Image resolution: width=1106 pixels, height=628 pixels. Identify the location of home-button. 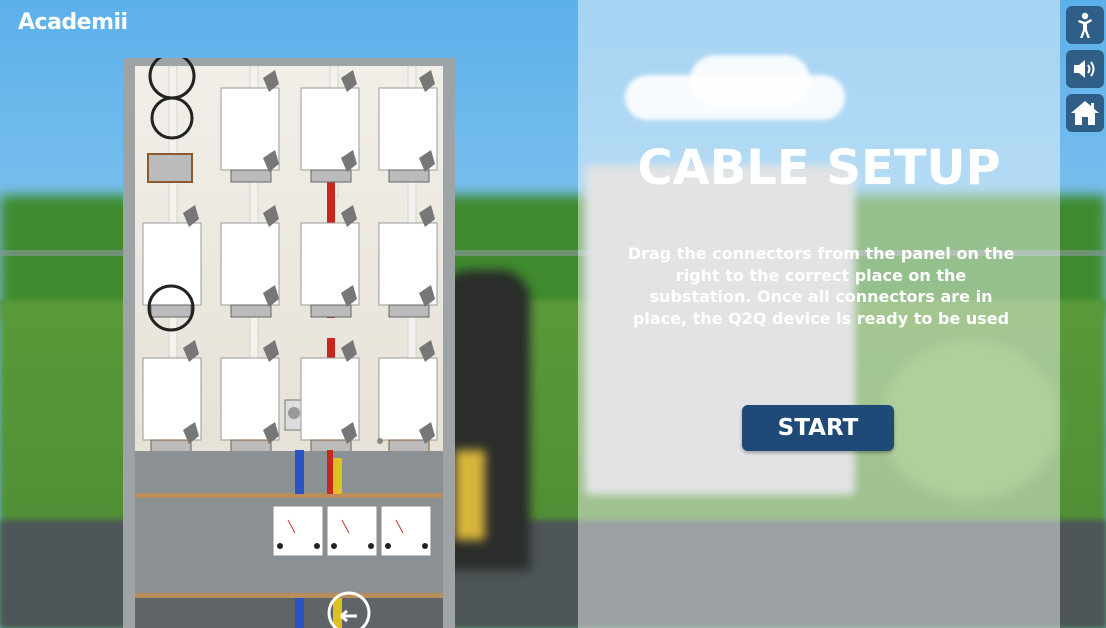
(1085, 113).